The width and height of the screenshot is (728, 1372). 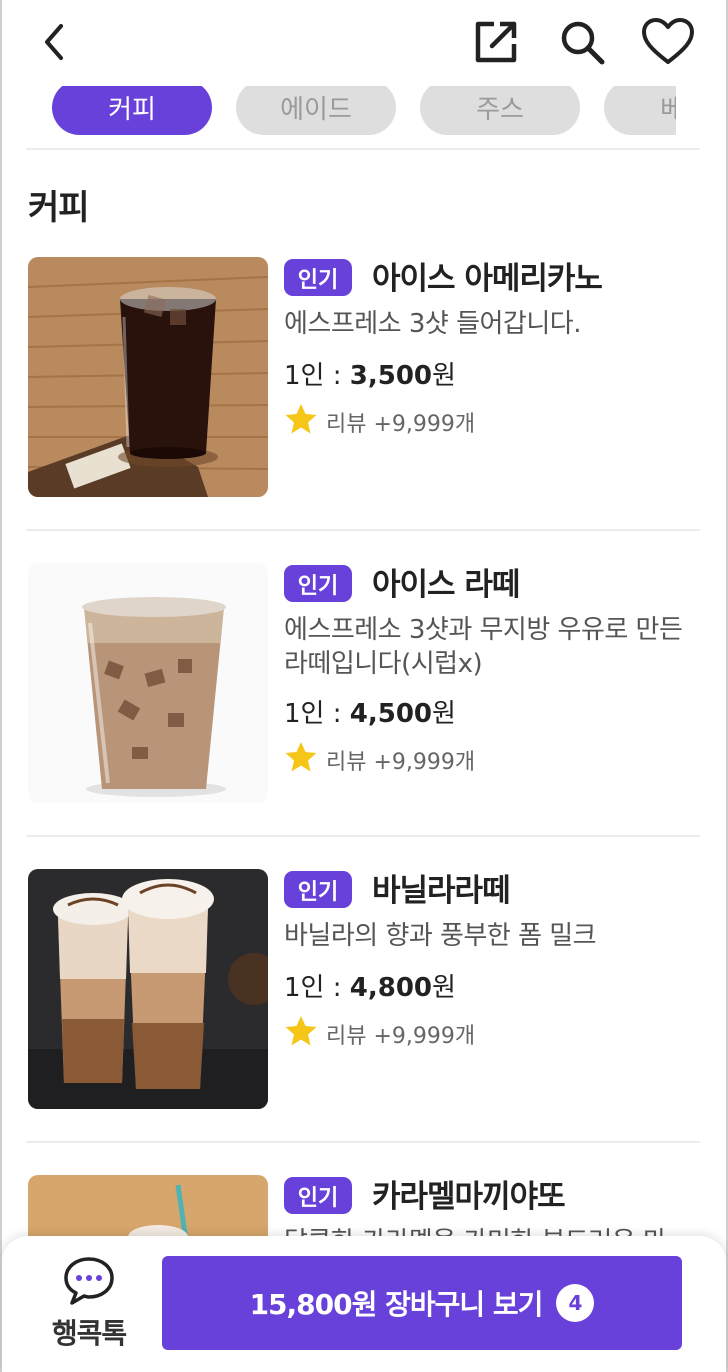 What do you see at coordinates (487, 279) in the screenshot?
I see `item-name: 아이스 아메리카노` at bounding box center [487, 279].